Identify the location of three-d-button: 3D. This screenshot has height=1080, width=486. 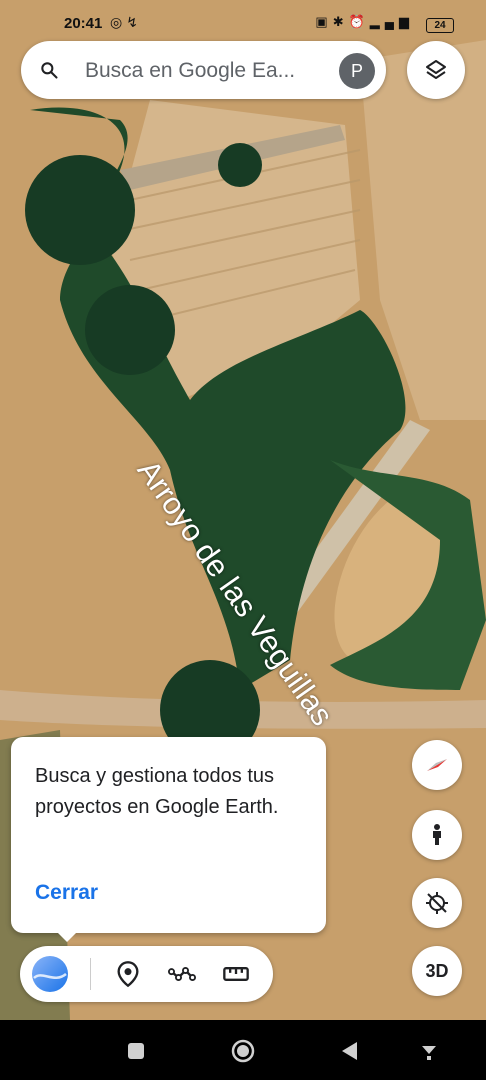
(437, 971).